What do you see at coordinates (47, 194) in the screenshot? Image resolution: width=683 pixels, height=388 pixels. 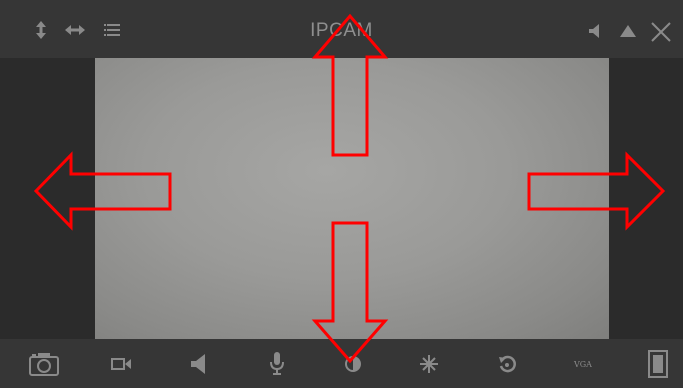 I see `left-panel` at bounding box center [47, 194].